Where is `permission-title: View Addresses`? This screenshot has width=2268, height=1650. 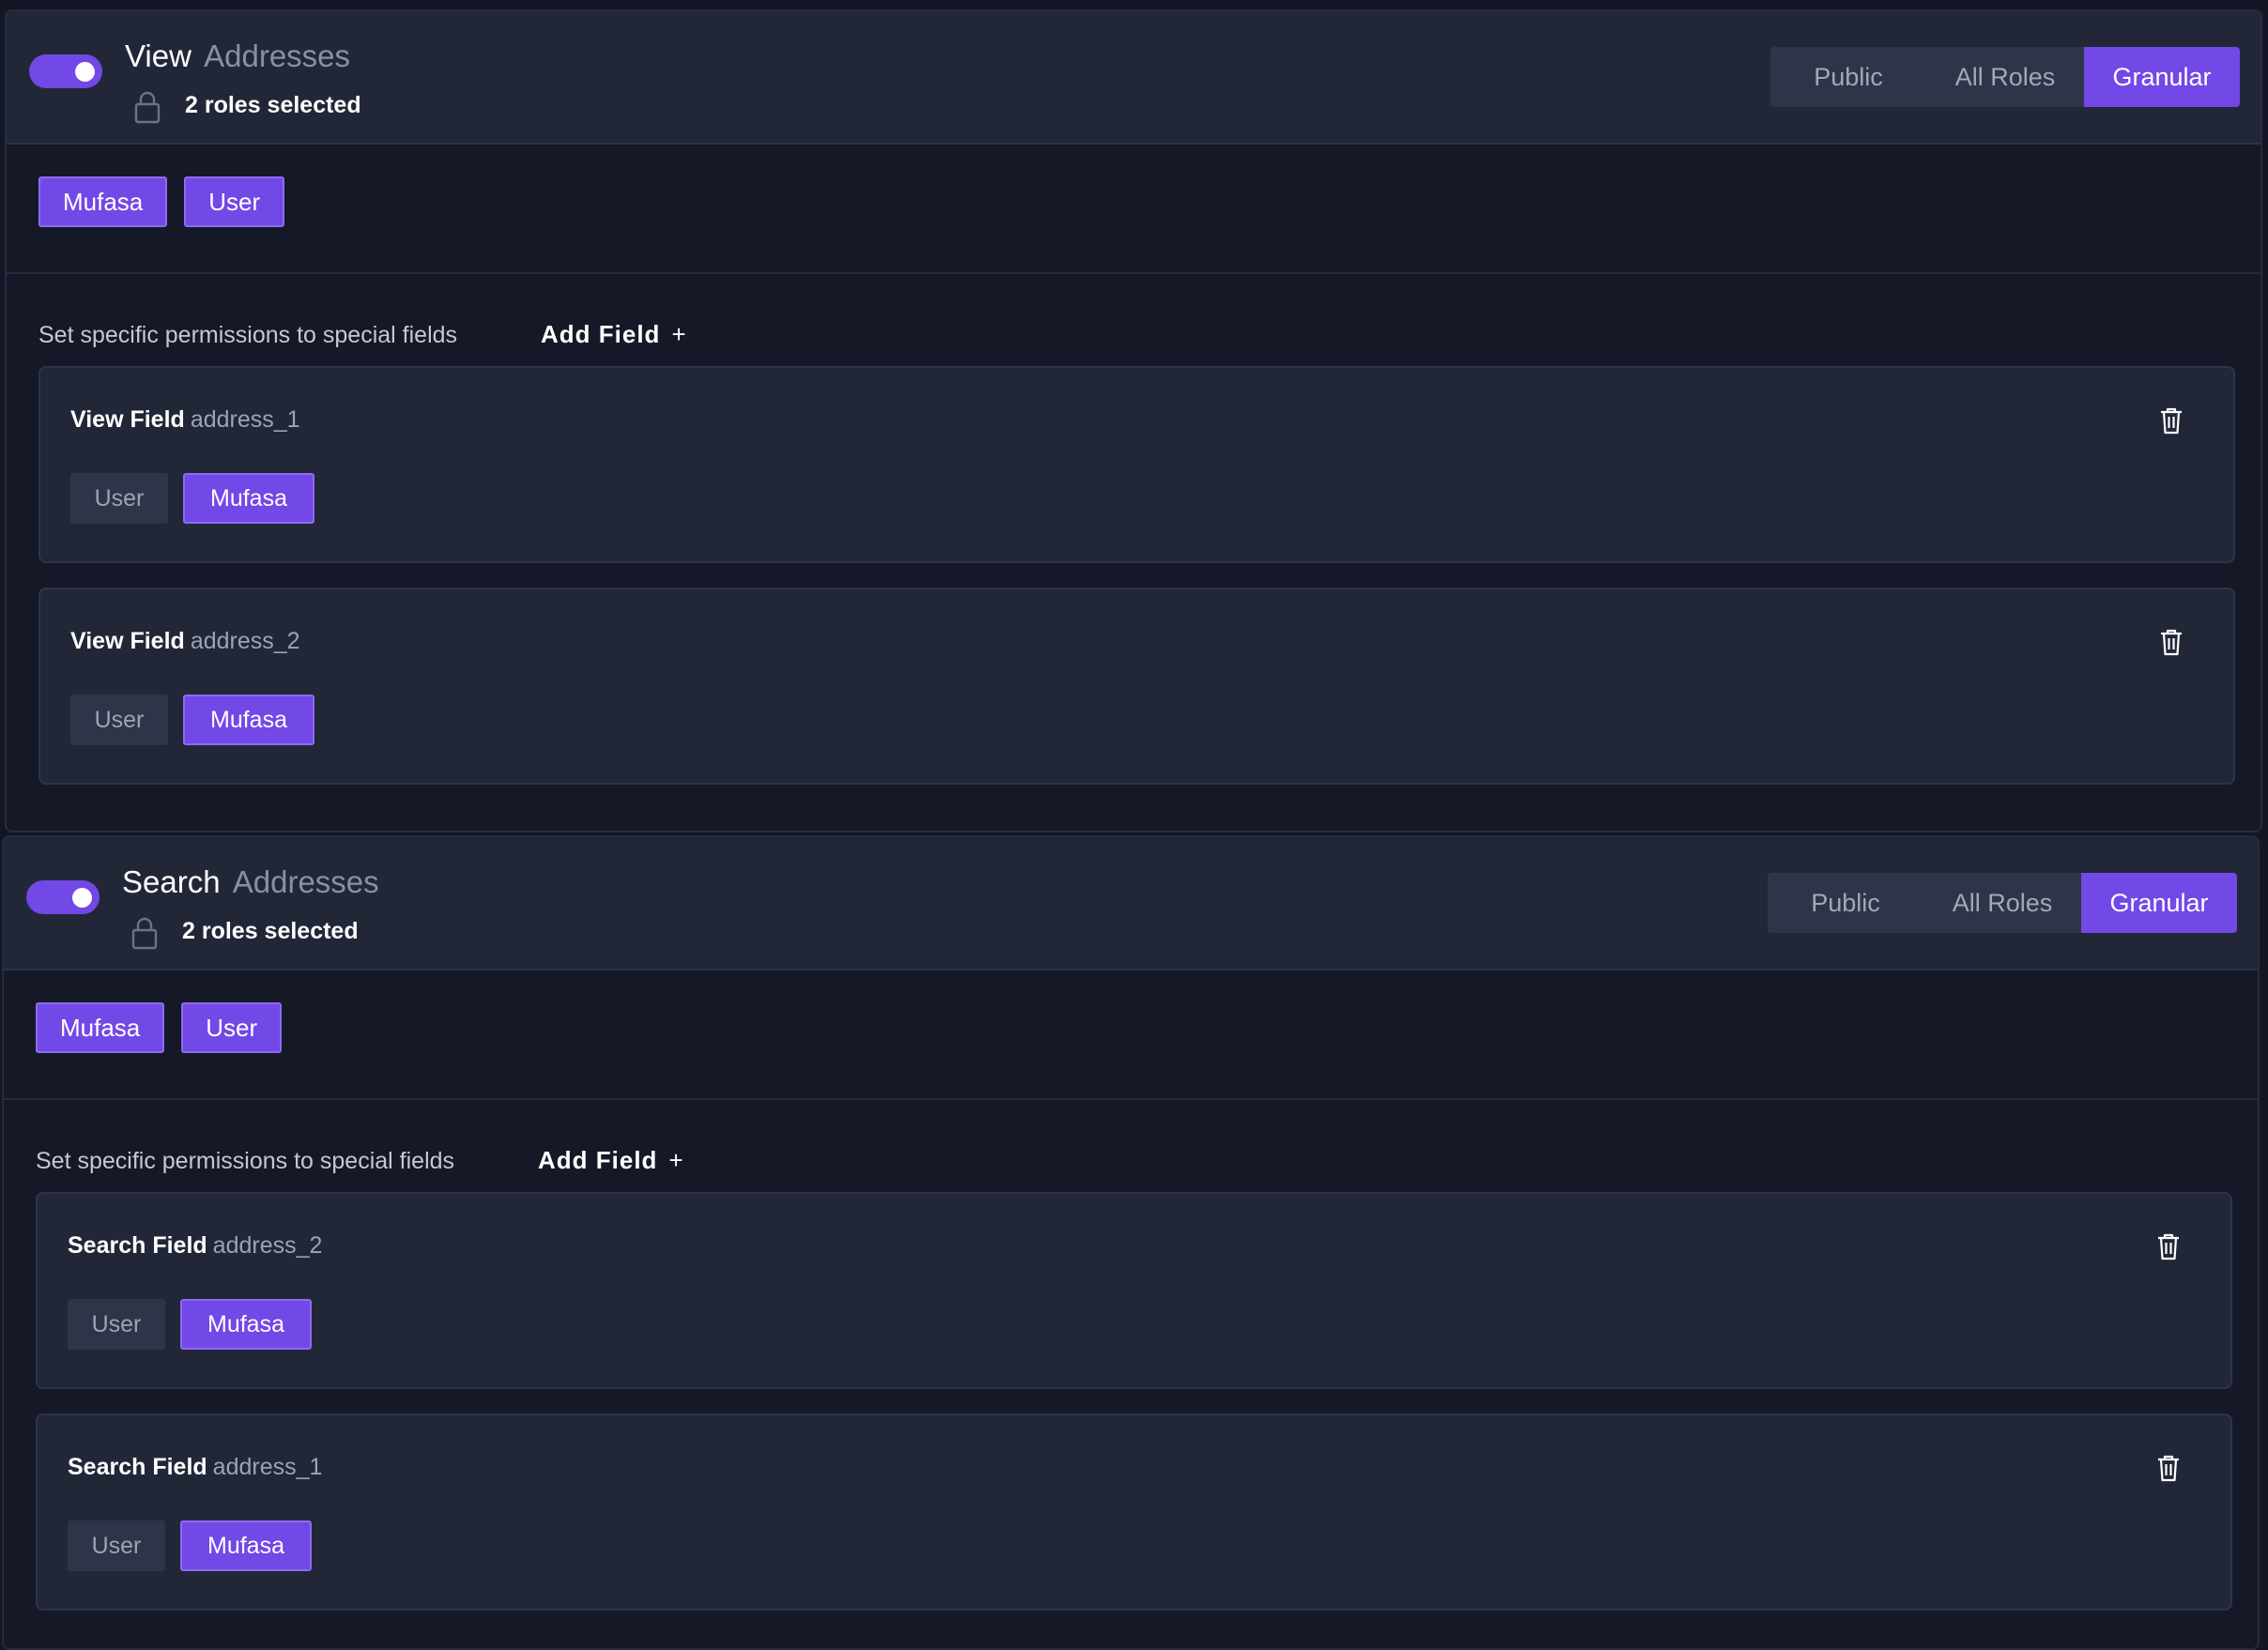 permission-title: View Addresses is located at coordinates (237, 56).